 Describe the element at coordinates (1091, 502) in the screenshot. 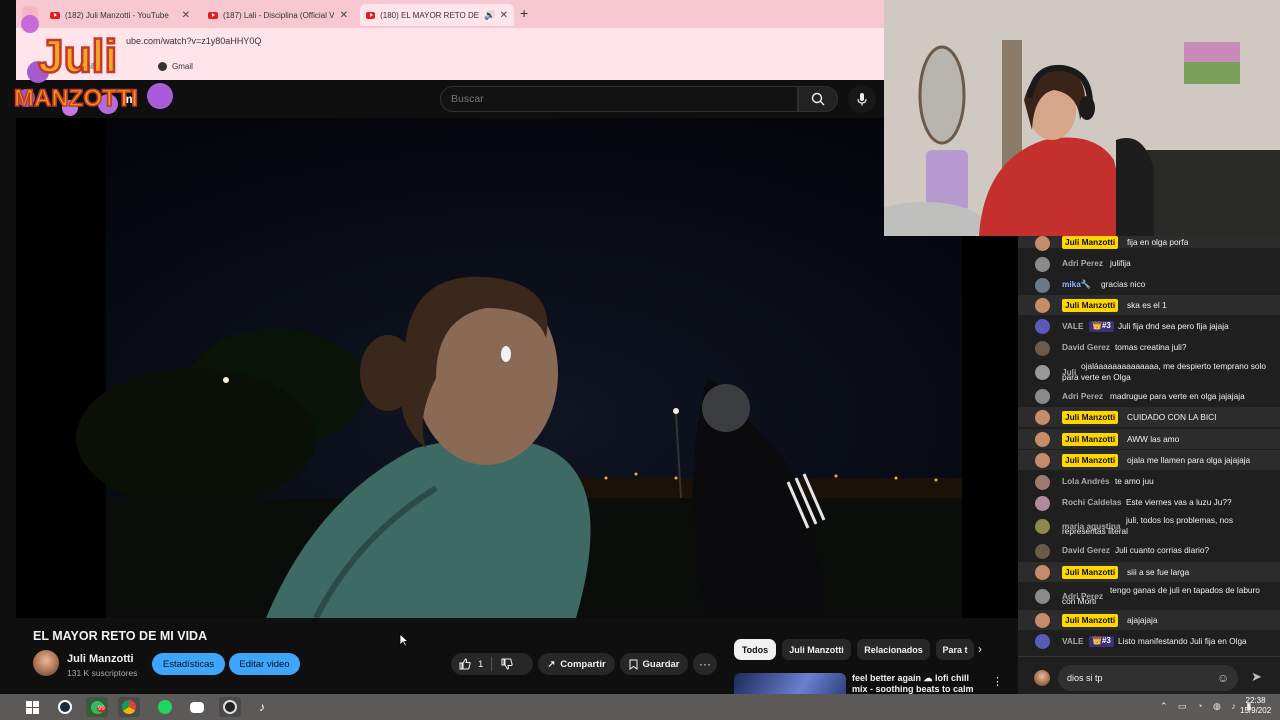

I see `chat-author: Rochi Caldelas` at that location.